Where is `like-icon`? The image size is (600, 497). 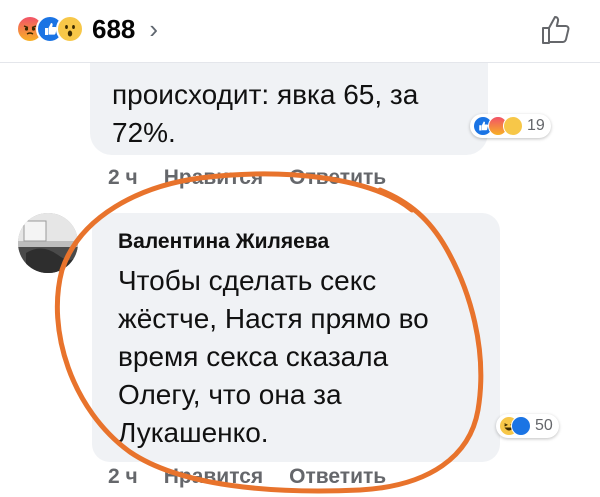
like-icon is located at coordinates (521, 426).